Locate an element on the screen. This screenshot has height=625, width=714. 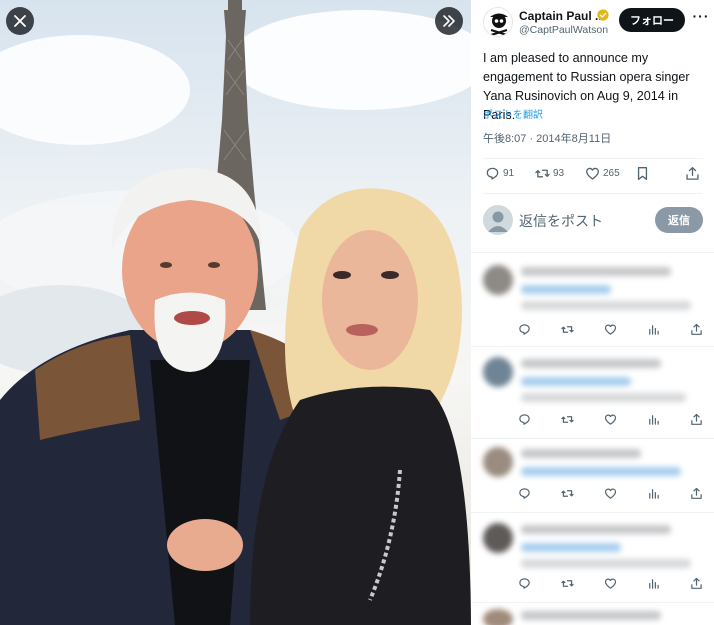
reply-action: 91 is located at coordinates (499, 173).